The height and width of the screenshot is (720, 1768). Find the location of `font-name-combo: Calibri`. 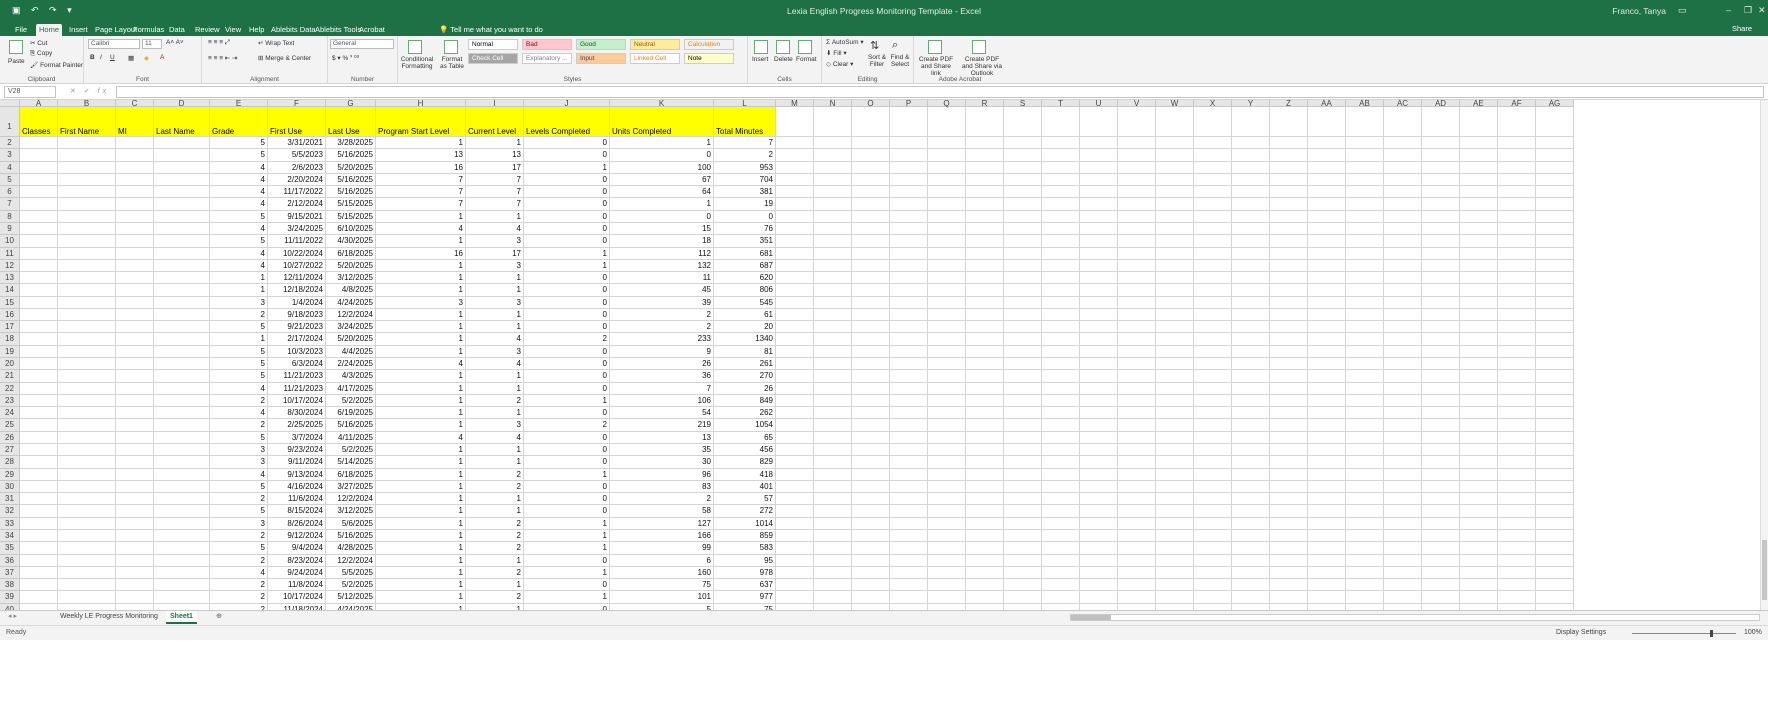

font-name-combo: Calibri is located at coordinates (114, 44).